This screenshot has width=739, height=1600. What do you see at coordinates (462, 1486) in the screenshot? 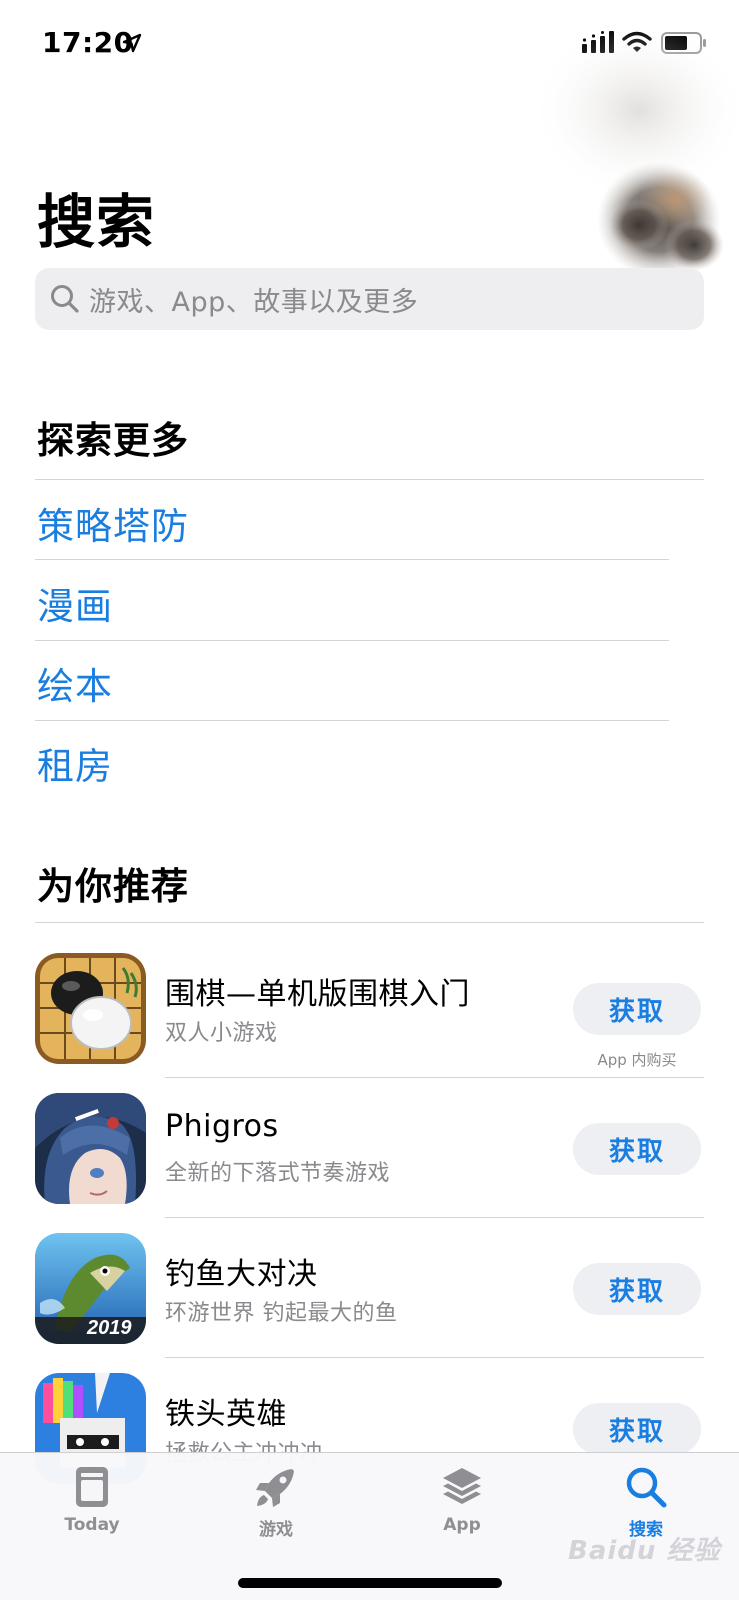
I see `layers-icon` at bounding box center [462, 1486].